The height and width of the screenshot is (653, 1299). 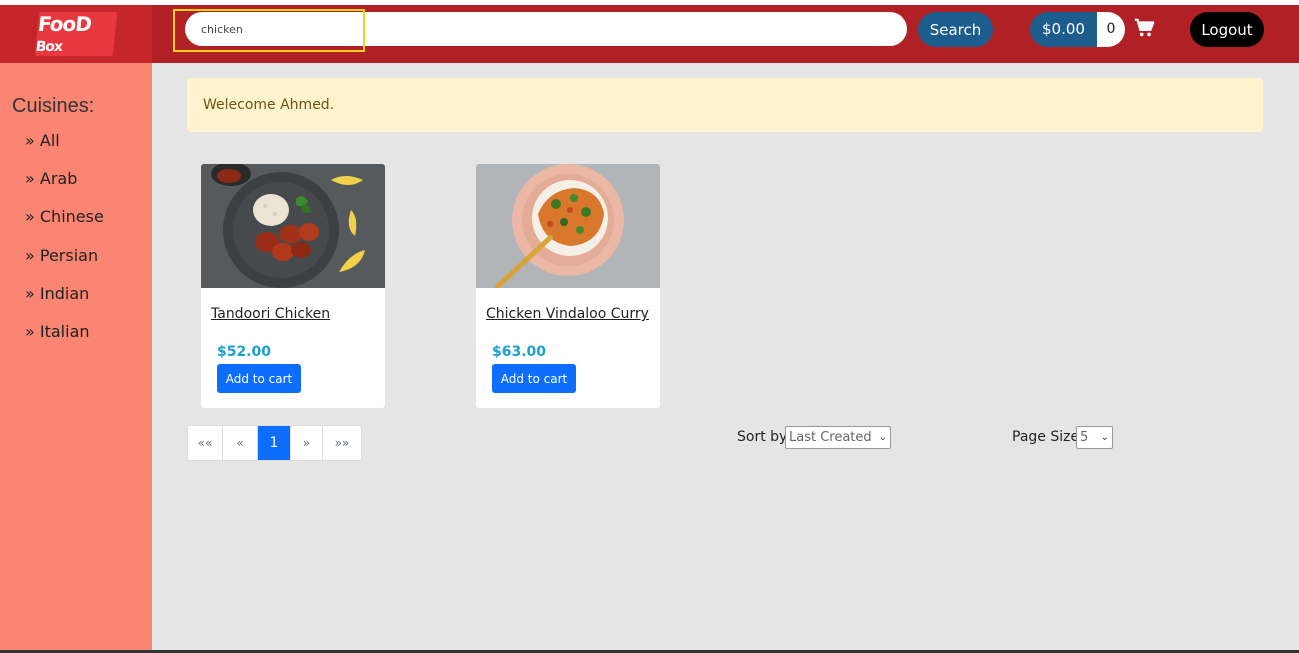 I want to click on last-page-link: »», so click(x=342, y=443).